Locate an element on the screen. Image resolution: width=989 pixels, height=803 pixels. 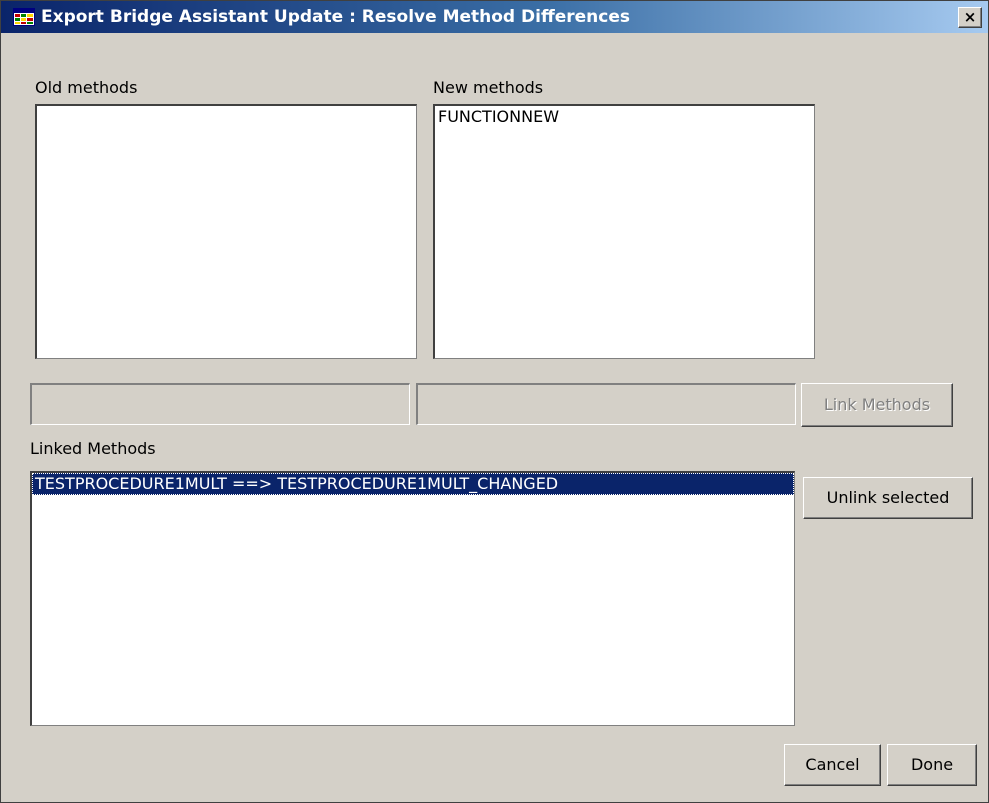
old-methods-label: Old methods is located at coordinates (86, 87).